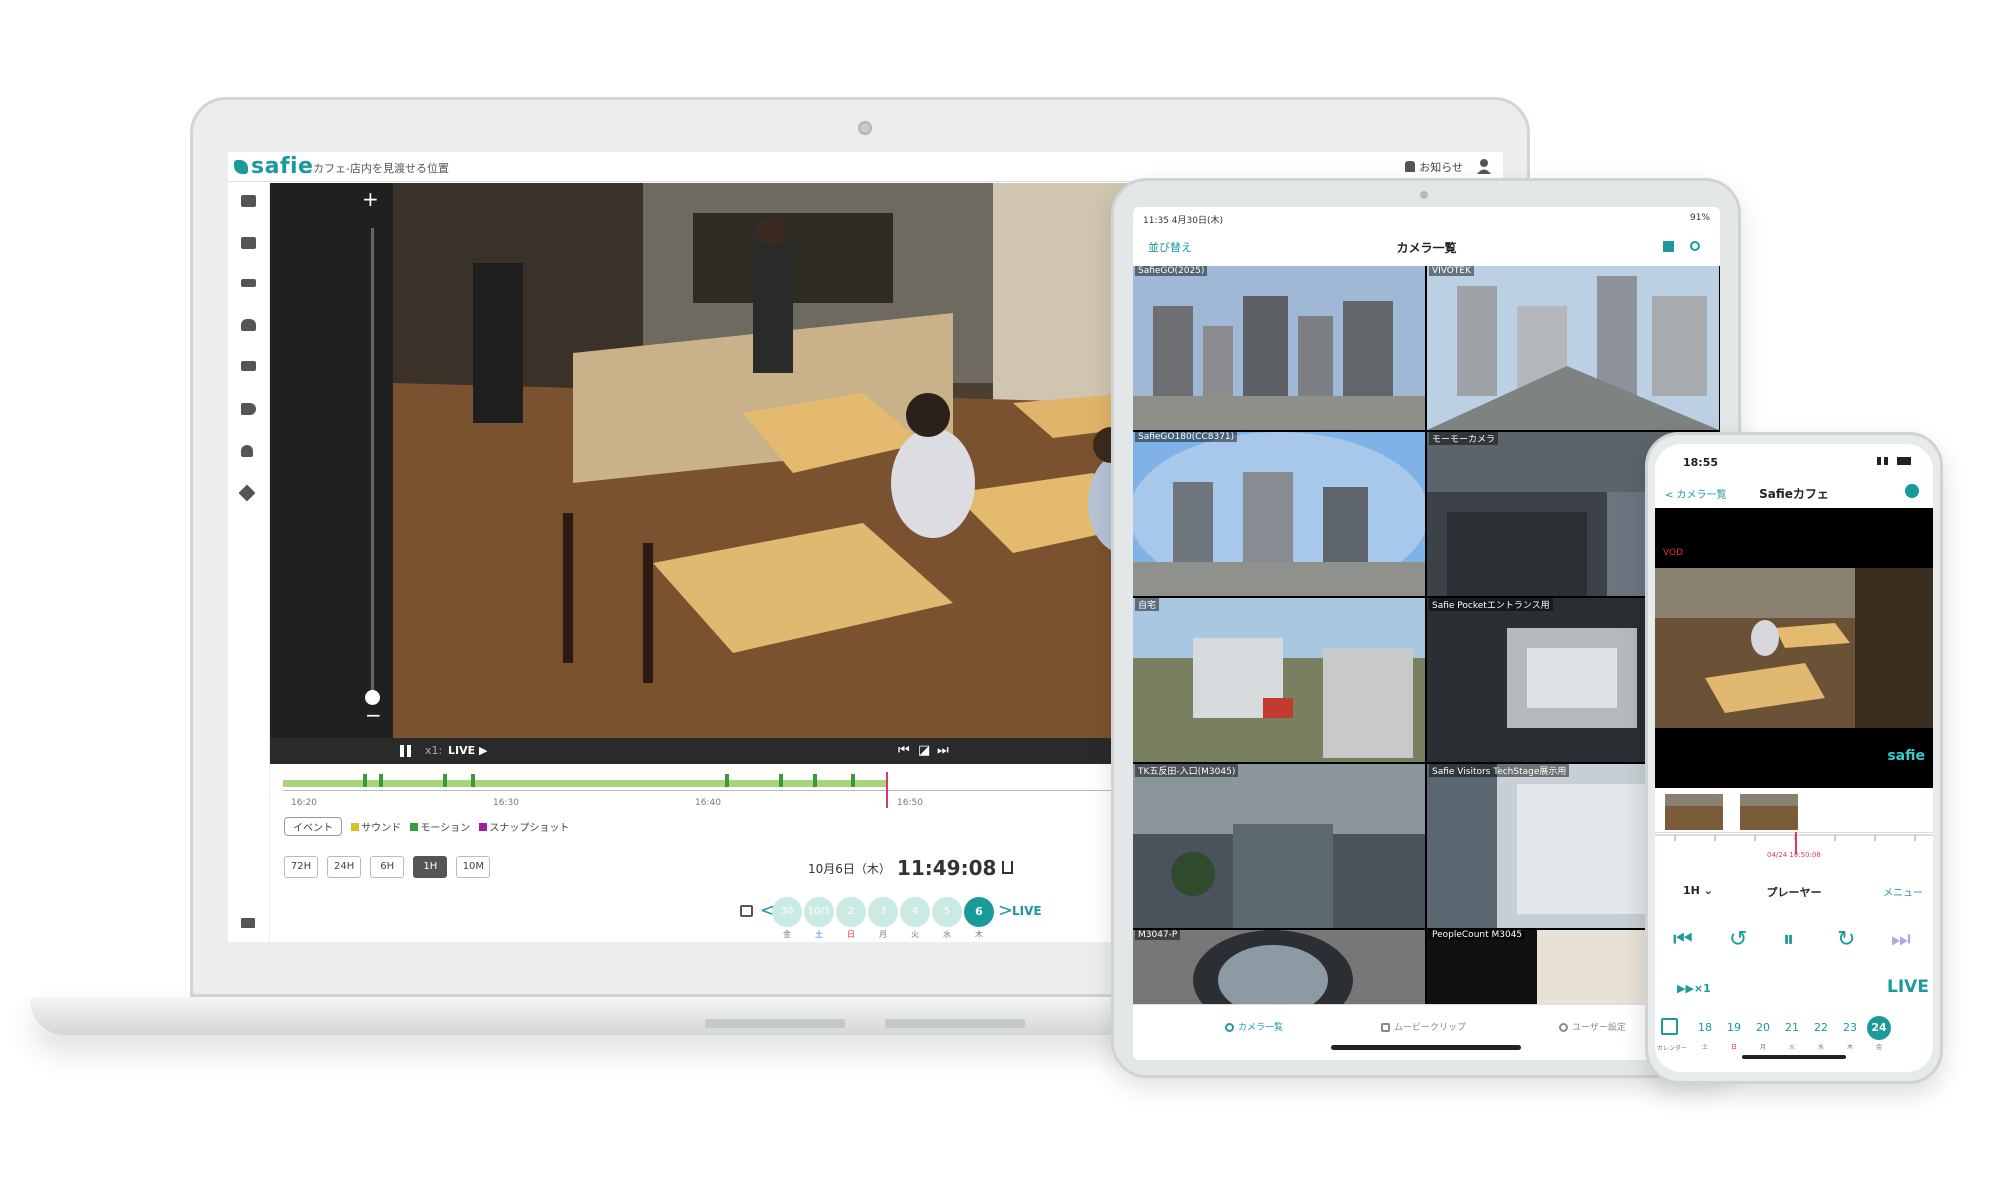 This screenshot has width=2000, height=1196. Describe the element at coordinates (1908, 987) in the screenshot. I see `live-button: LIVE` at that location.